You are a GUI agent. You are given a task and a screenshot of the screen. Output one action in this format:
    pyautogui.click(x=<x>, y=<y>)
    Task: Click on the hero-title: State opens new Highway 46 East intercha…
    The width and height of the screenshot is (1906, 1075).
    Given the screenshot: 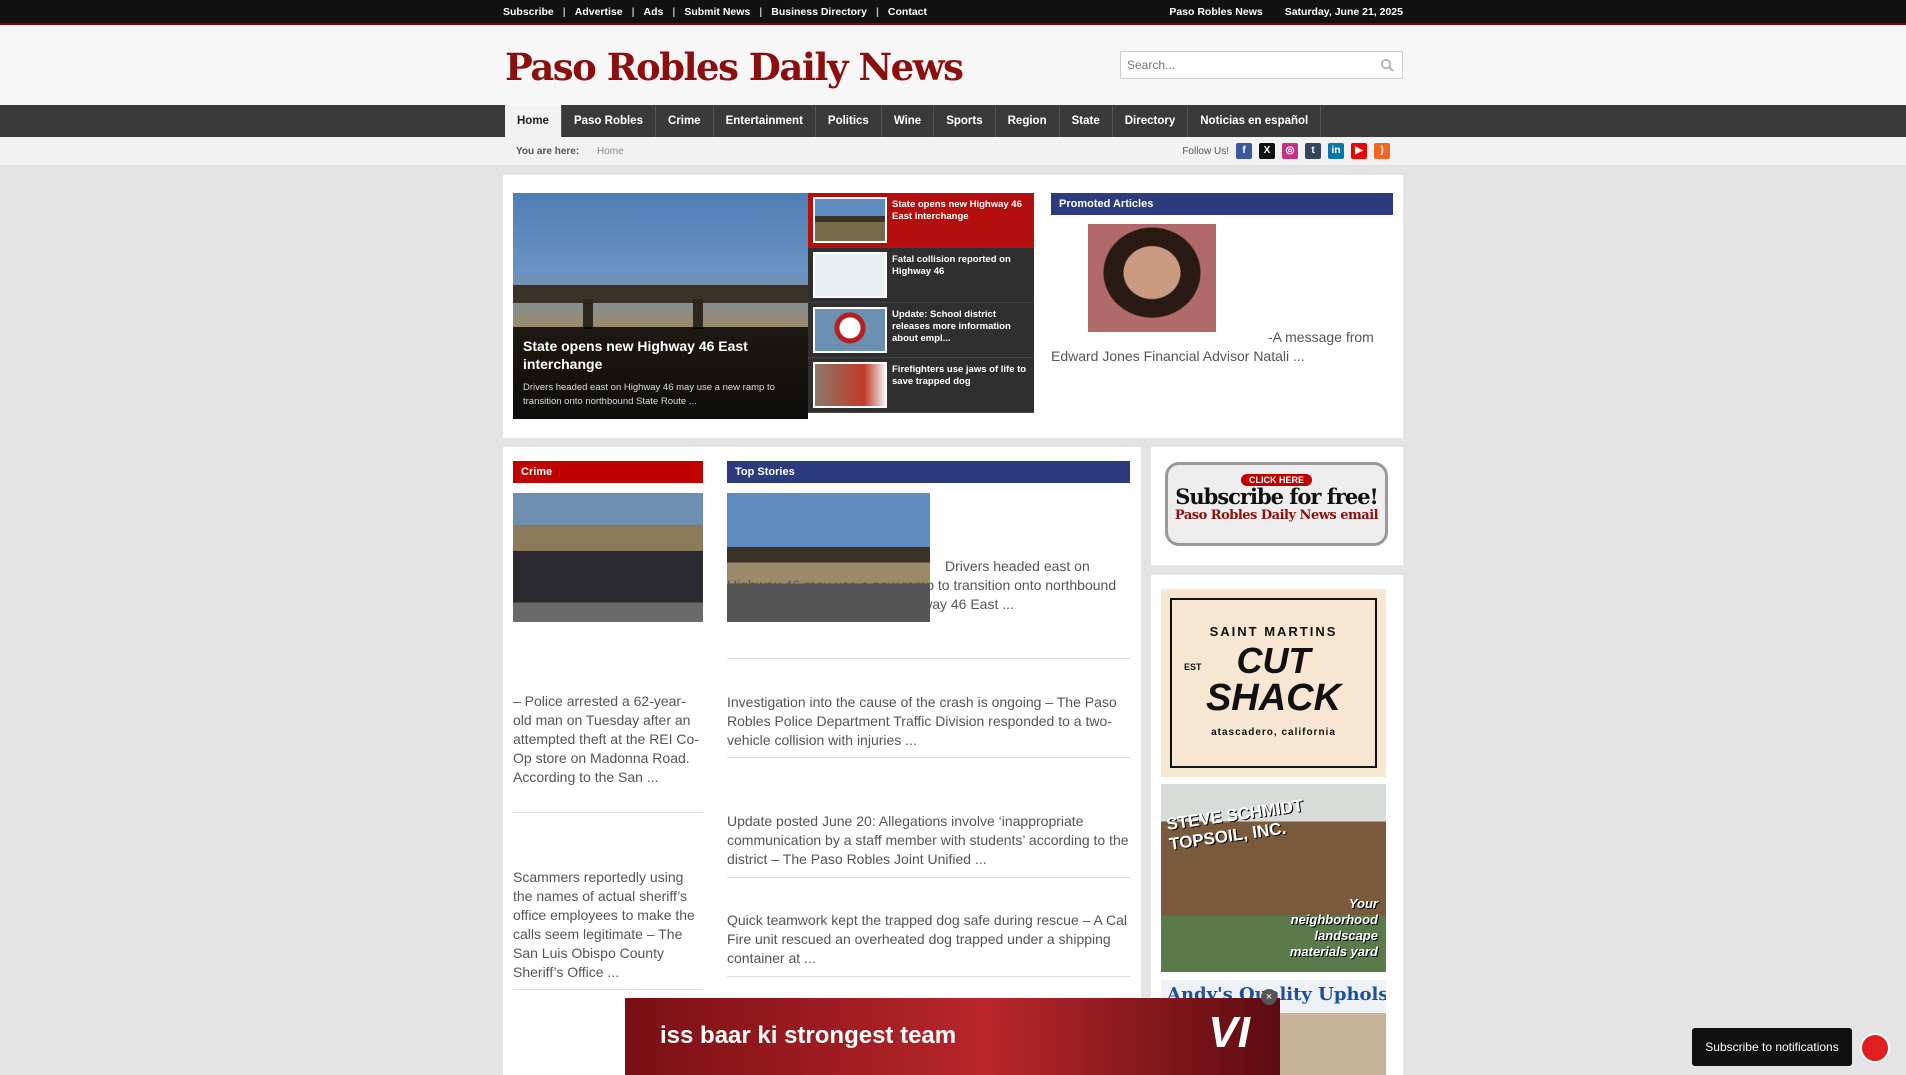 What is the action you would take?
    pyautogui.click(x=660, y=355)
    